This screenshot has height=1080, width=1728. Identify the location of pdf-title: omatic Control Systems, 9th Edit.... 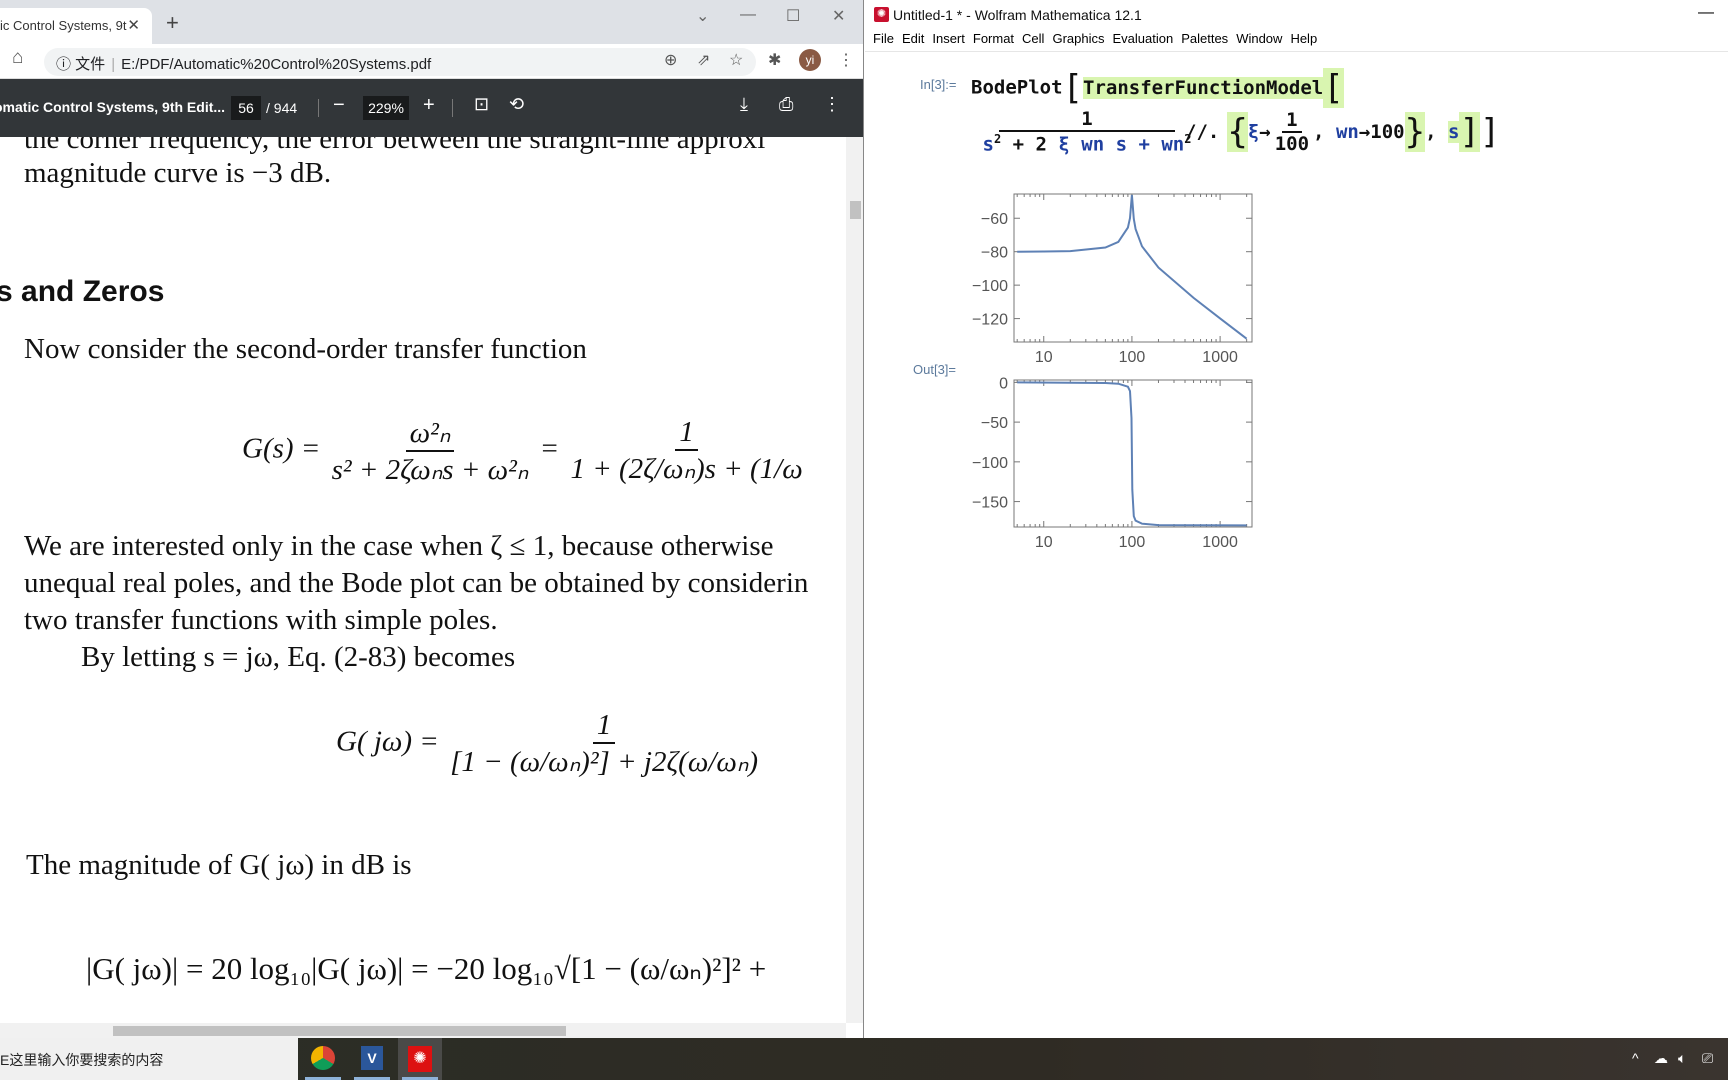
(113, 107).